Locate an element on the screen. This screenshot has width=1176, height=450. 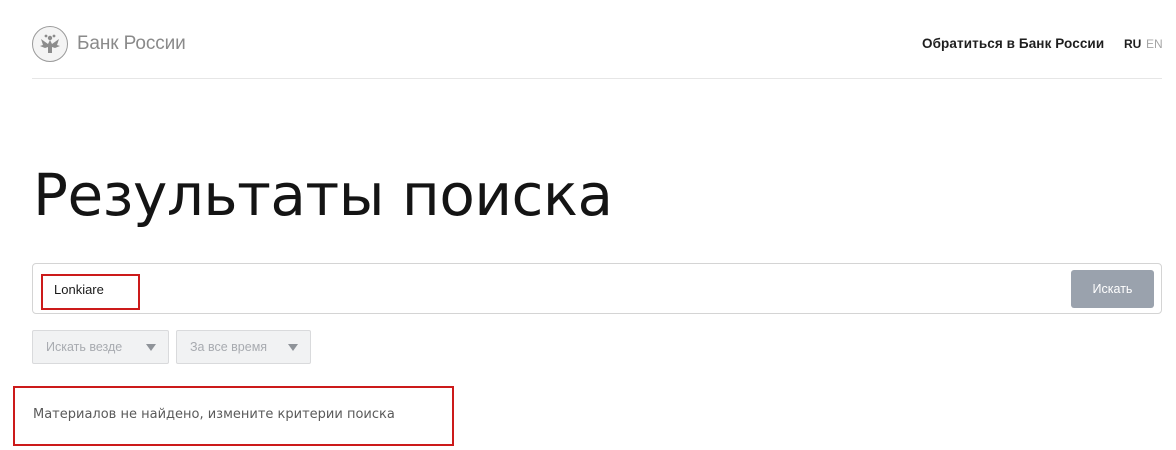
lang-en-link: EN is located at coordinates (1154, 44).